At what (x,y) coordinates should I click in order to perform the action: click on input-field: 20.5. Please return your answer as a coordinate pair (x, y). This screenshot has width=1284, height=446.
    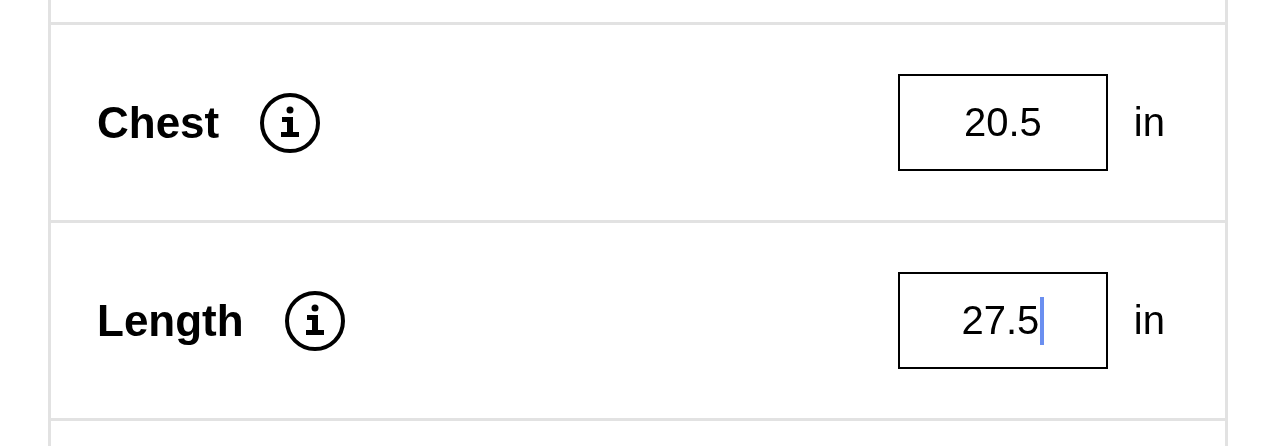
    Looking at the image, I should click on (1002, 122).